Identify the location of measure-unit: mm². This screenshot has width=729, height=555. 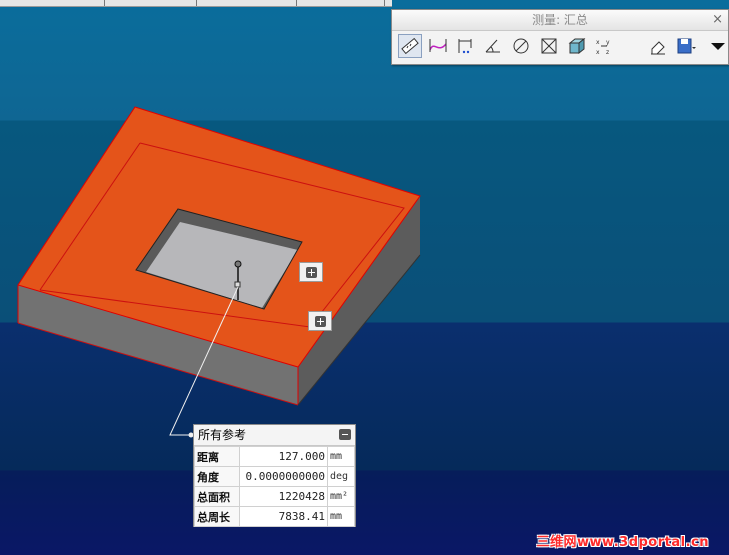
(341, 496).